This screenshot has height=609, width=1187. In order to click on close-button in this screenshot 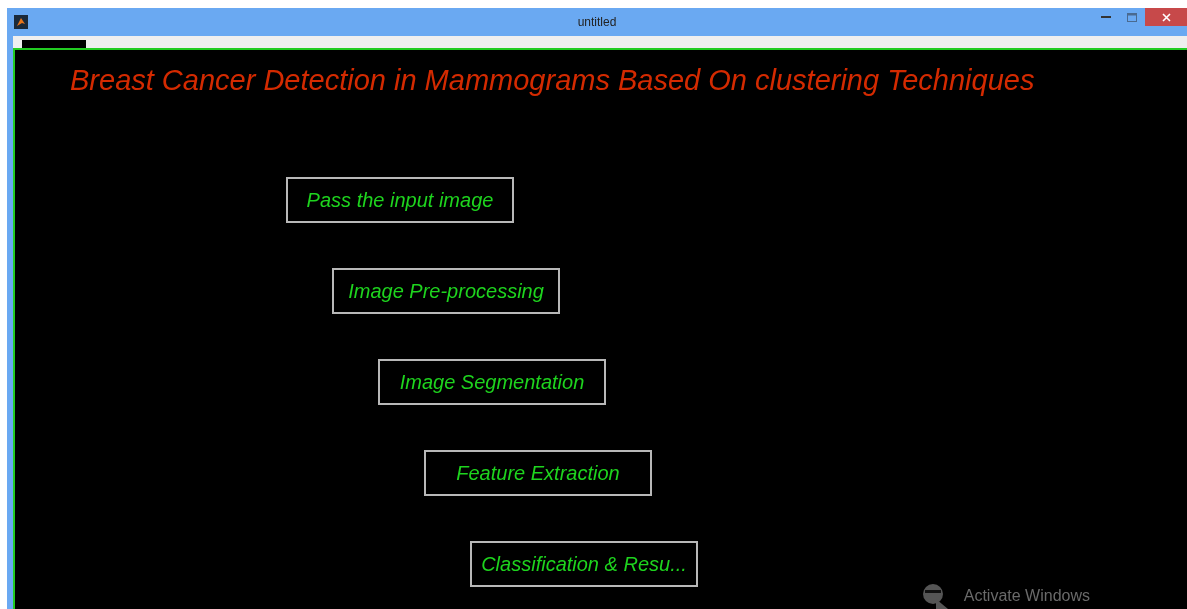, I will do `click(1166, 17)`.